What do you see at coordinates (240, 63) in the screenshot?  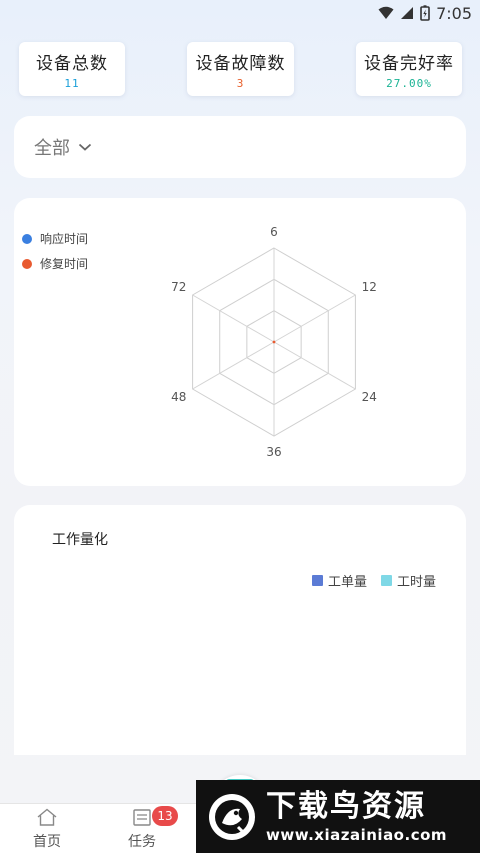 I see `stat-label: 设备故障数` at bounding box center [240, 63].